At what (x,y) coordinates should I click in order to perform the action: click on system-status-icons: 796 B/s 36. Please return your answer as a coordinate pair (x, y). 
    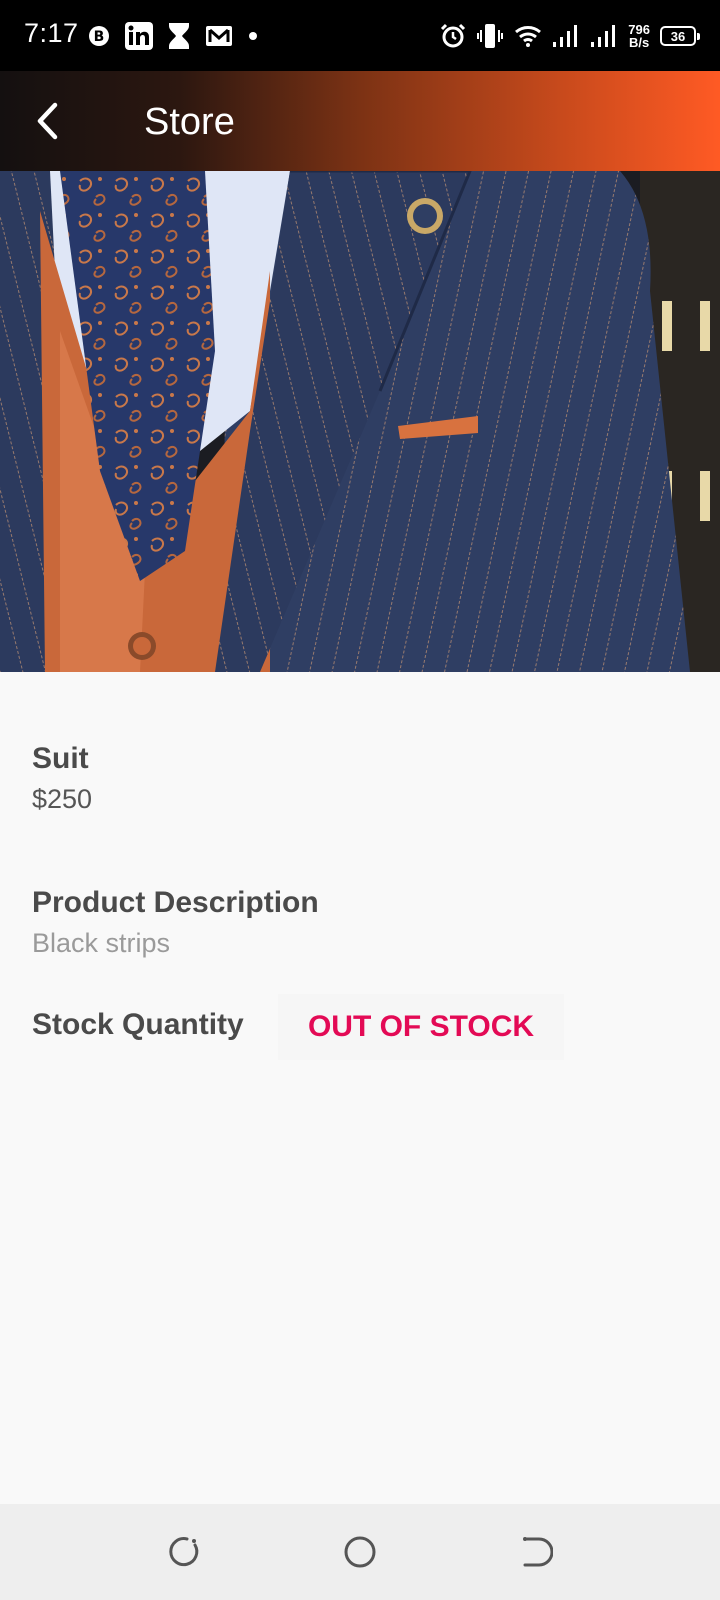
    Looking at the image, I should click on (570, 36).